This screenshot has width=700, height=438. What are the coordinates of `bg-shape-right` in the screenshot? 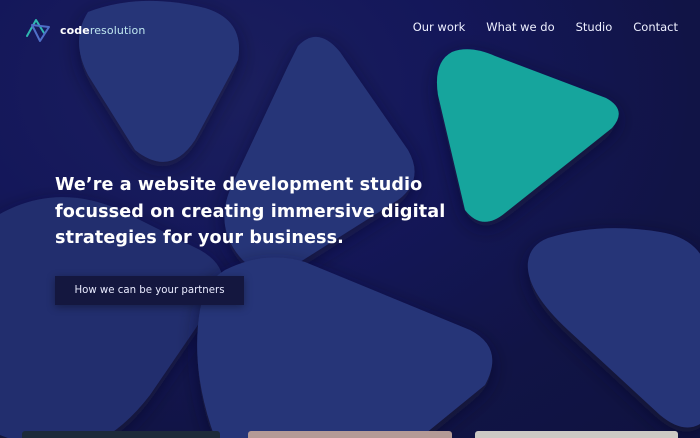 It's located at (613, 328).